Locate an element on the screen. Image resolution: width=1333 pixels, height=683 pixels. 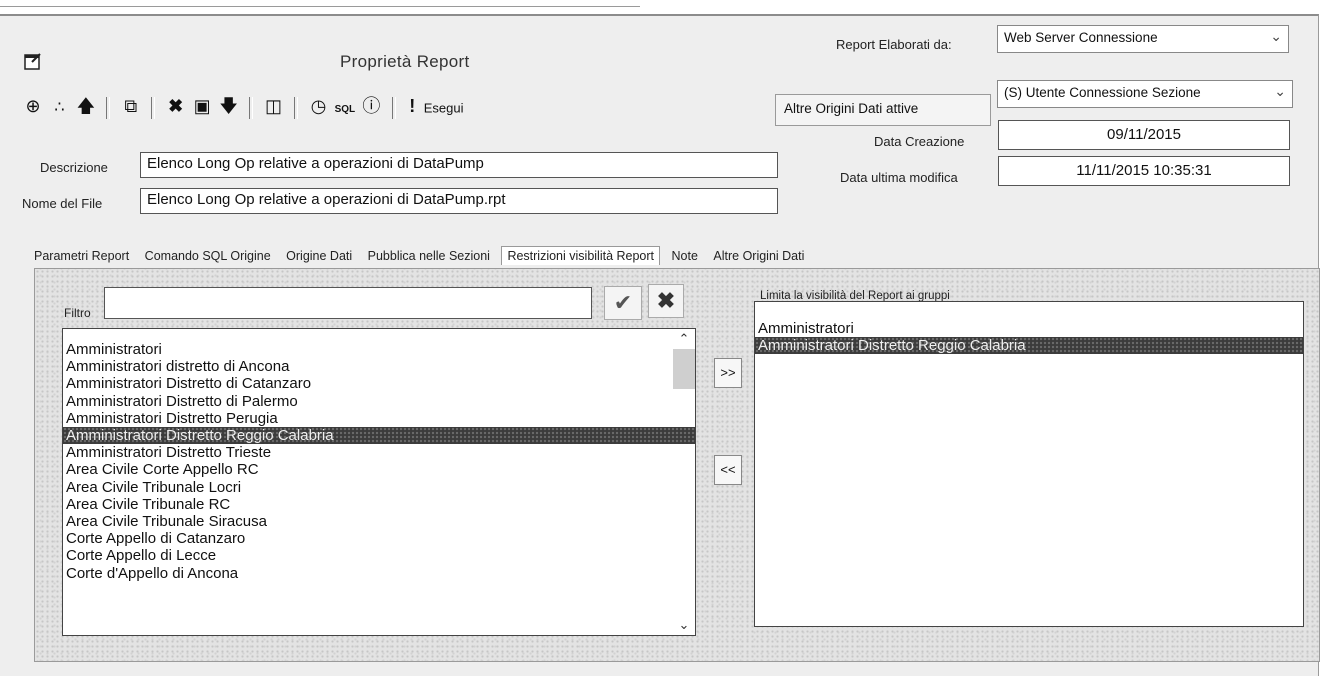
down-arrow-icon: 🡇 is located at coordinates (229, 106).